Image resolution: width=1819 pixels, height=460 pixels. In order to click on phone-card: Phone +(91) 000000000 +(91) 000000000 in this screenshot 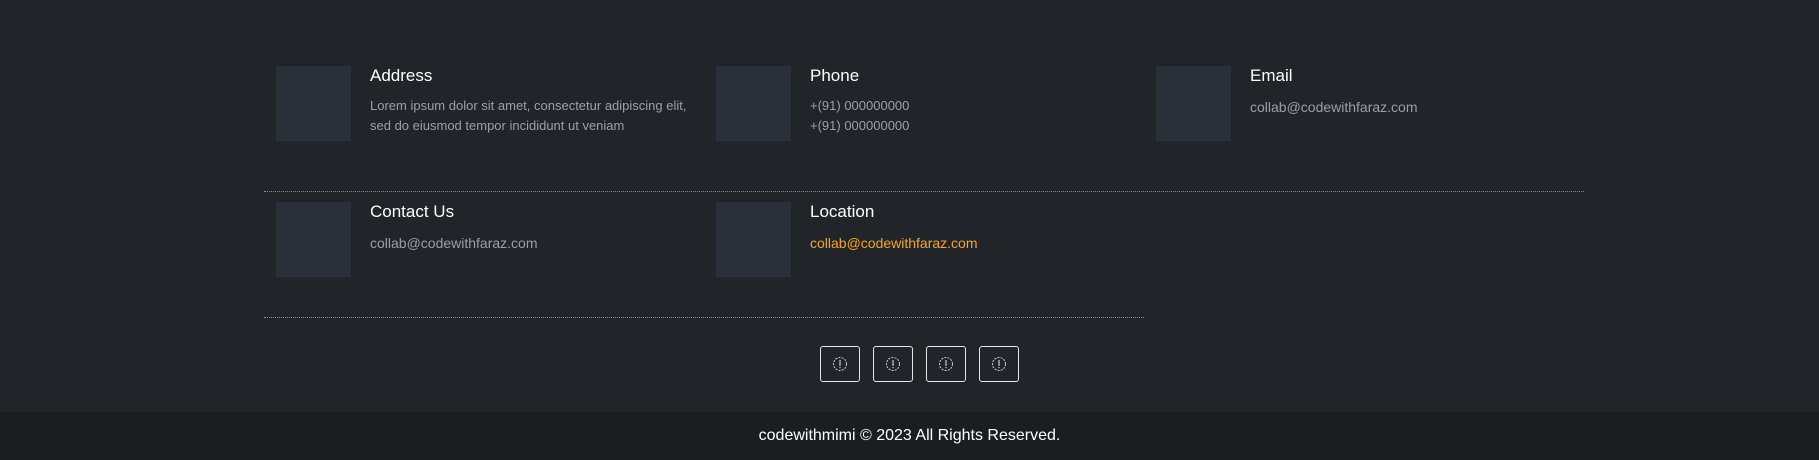, I will do `click(924, 129)`.